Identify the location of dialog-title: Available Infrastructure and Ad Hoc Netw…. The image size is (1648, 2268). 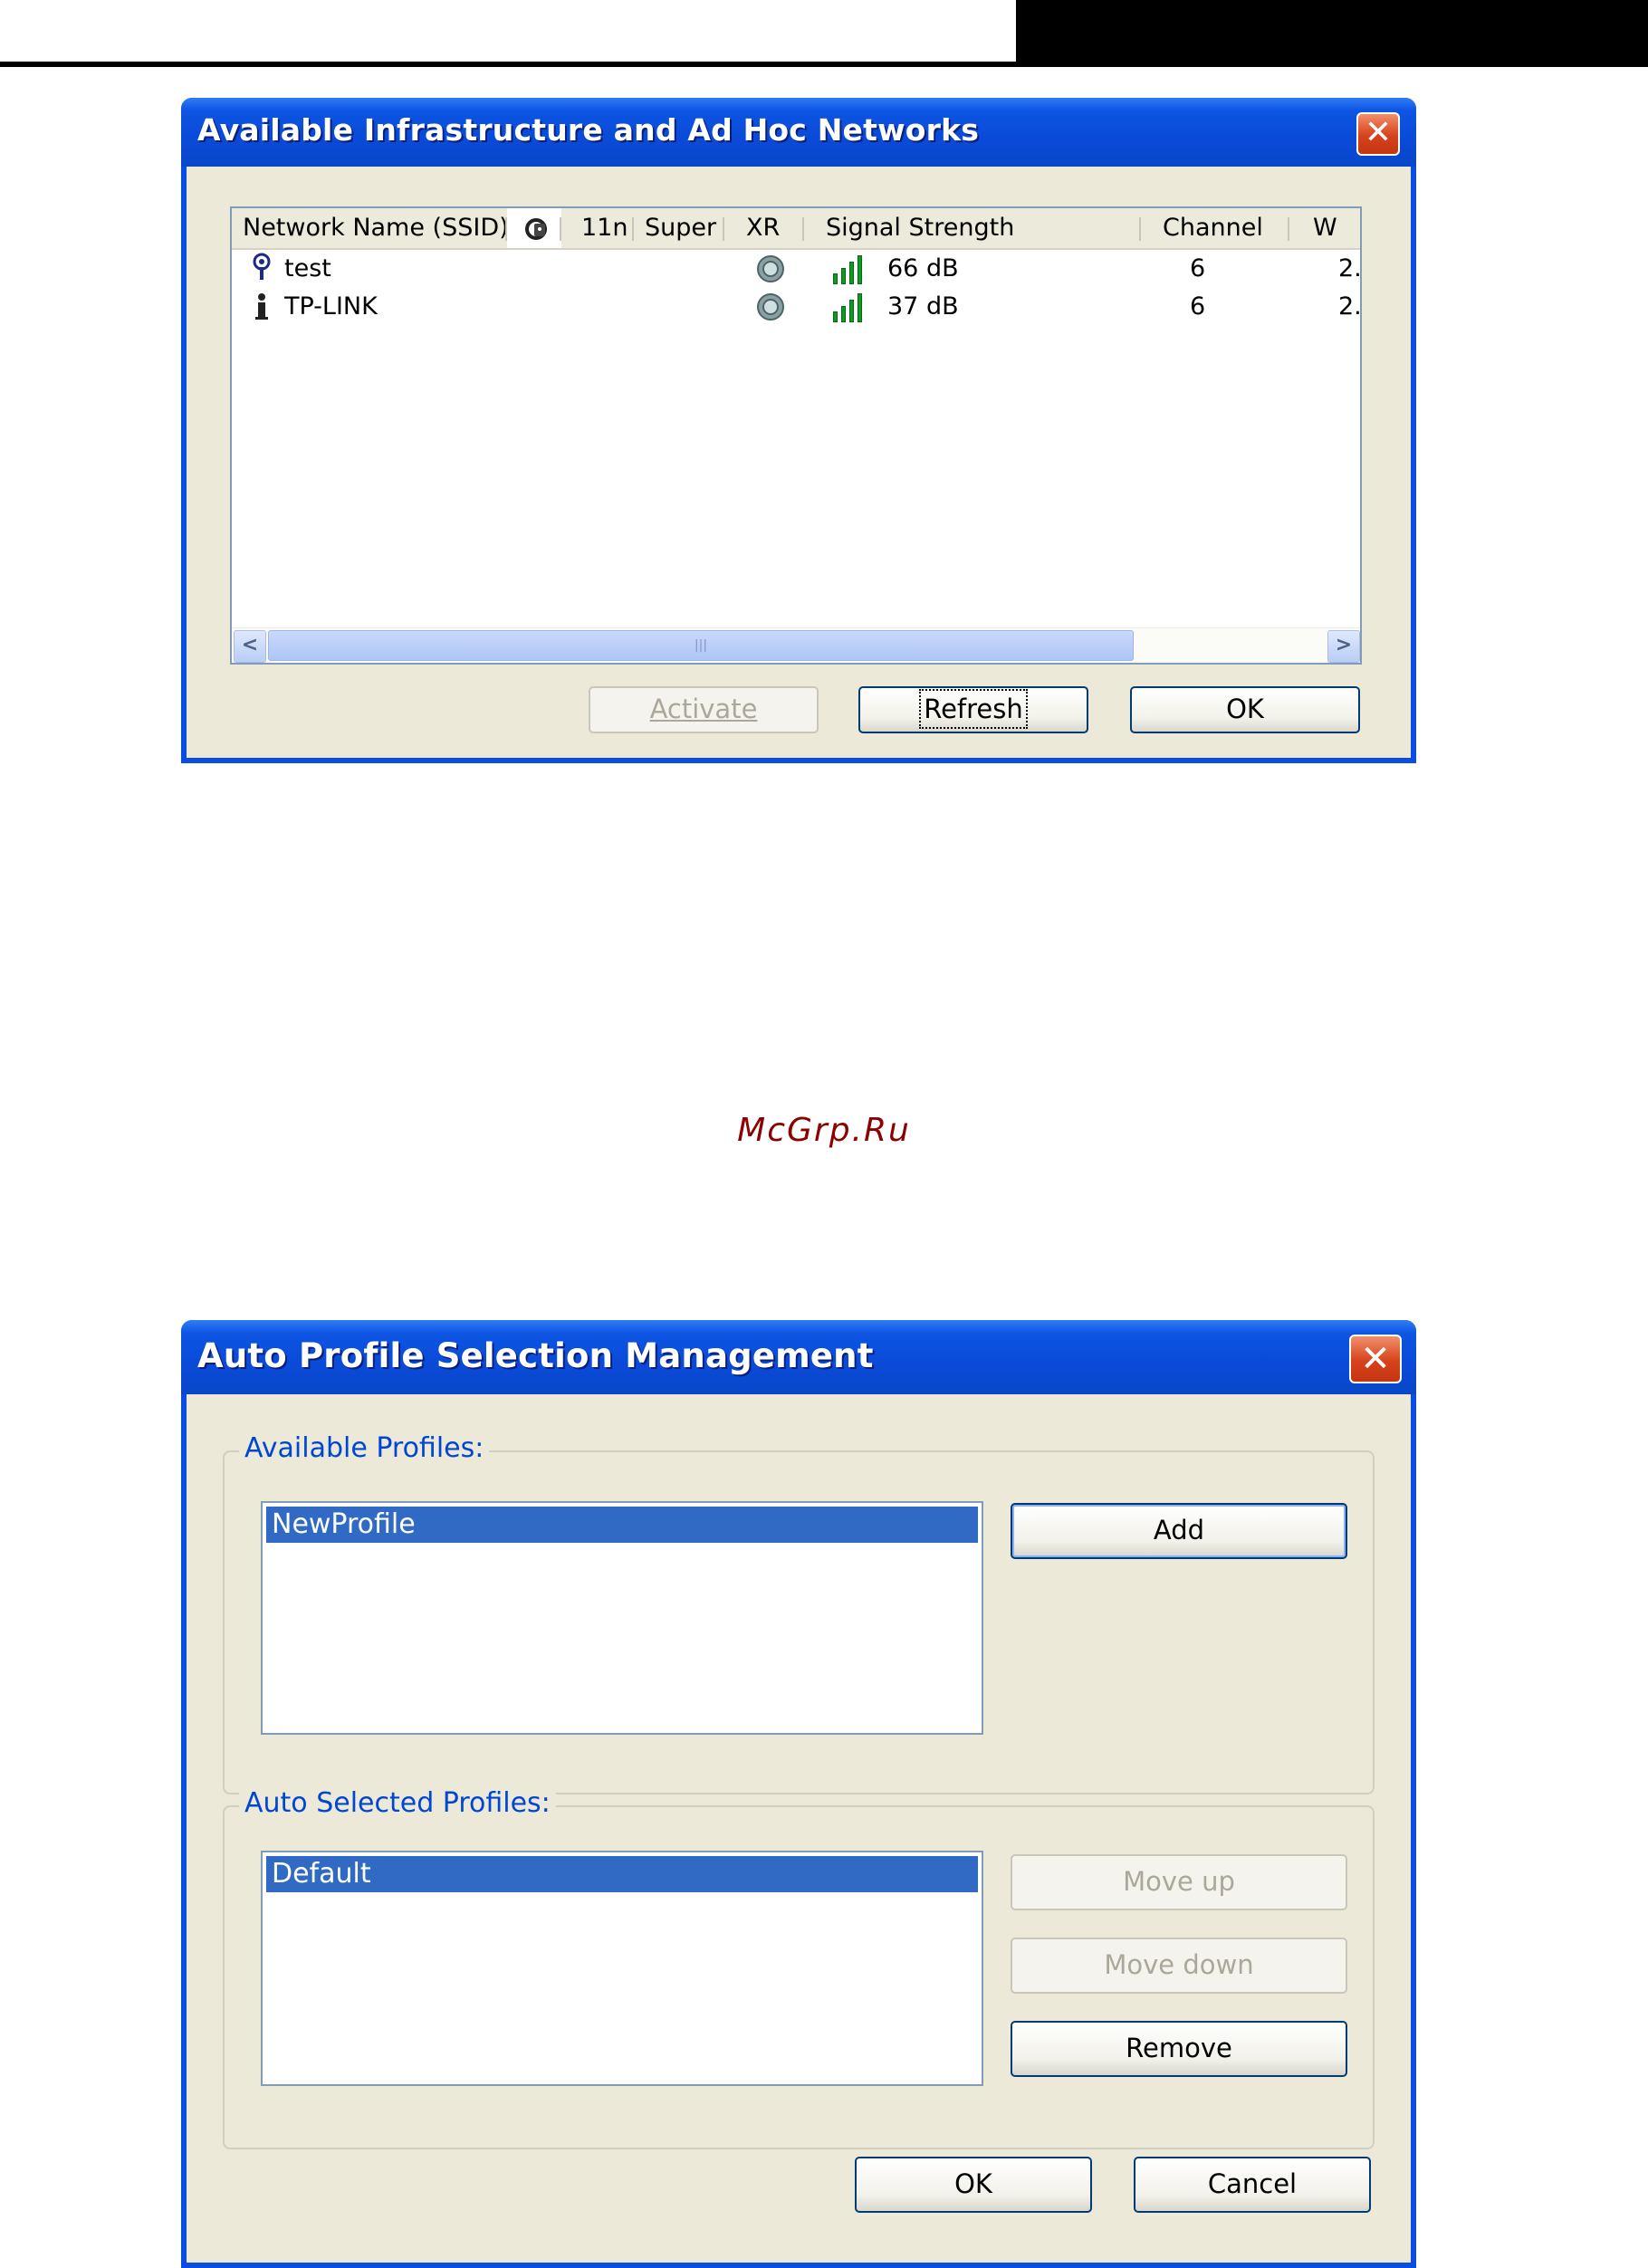
(588, 130).